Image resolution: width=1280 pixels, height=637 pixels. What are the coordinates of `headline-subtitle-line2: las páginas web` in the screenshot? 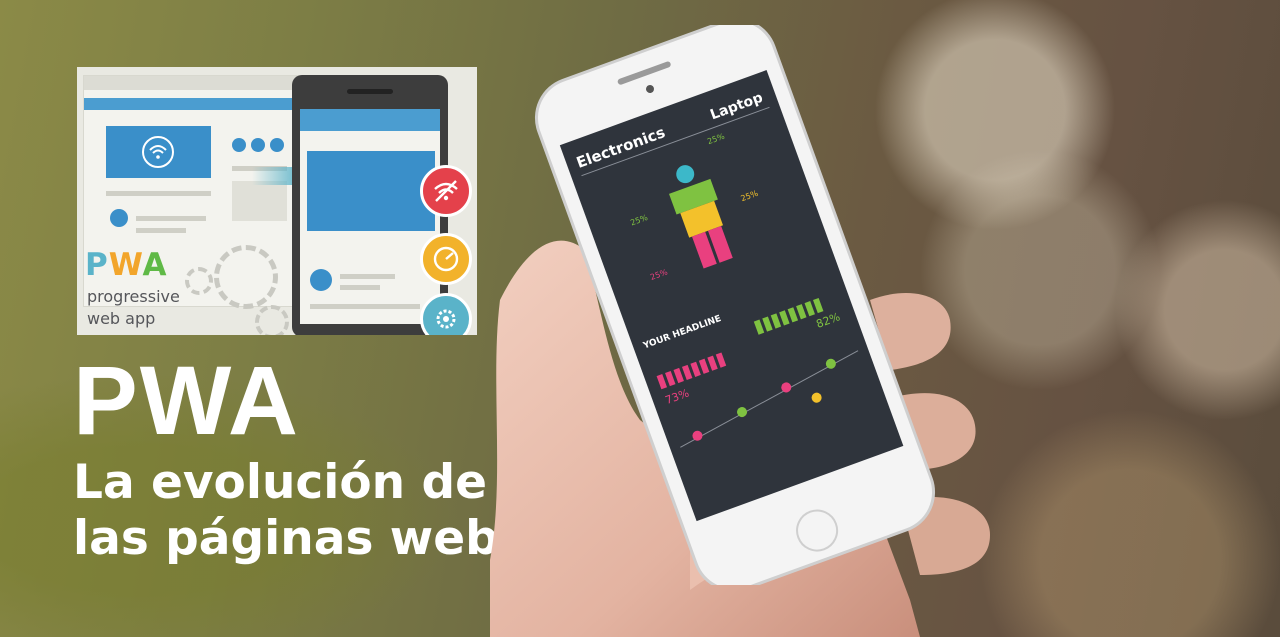 It's located at (286, 538).